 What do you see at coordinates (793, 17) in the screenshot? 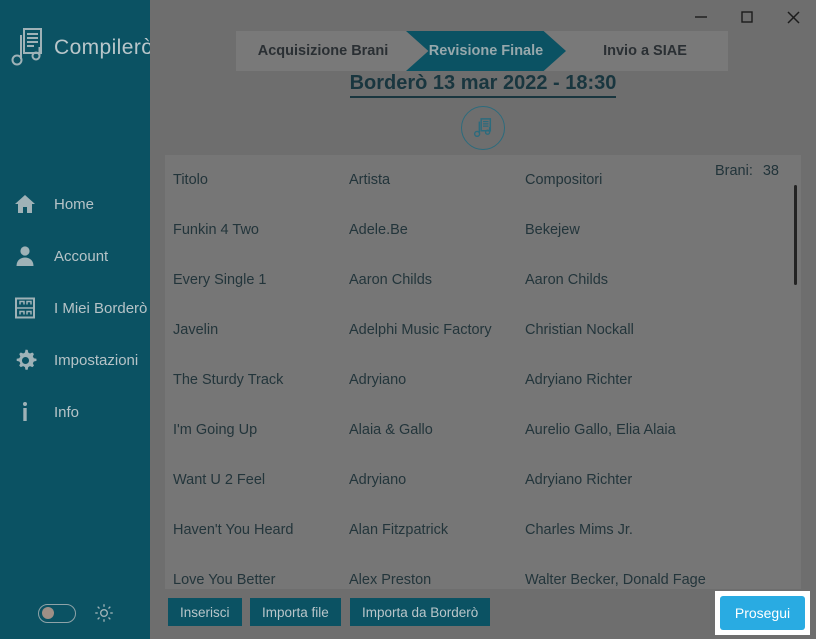
I see `close-icon` at bounding box center [793, 17].